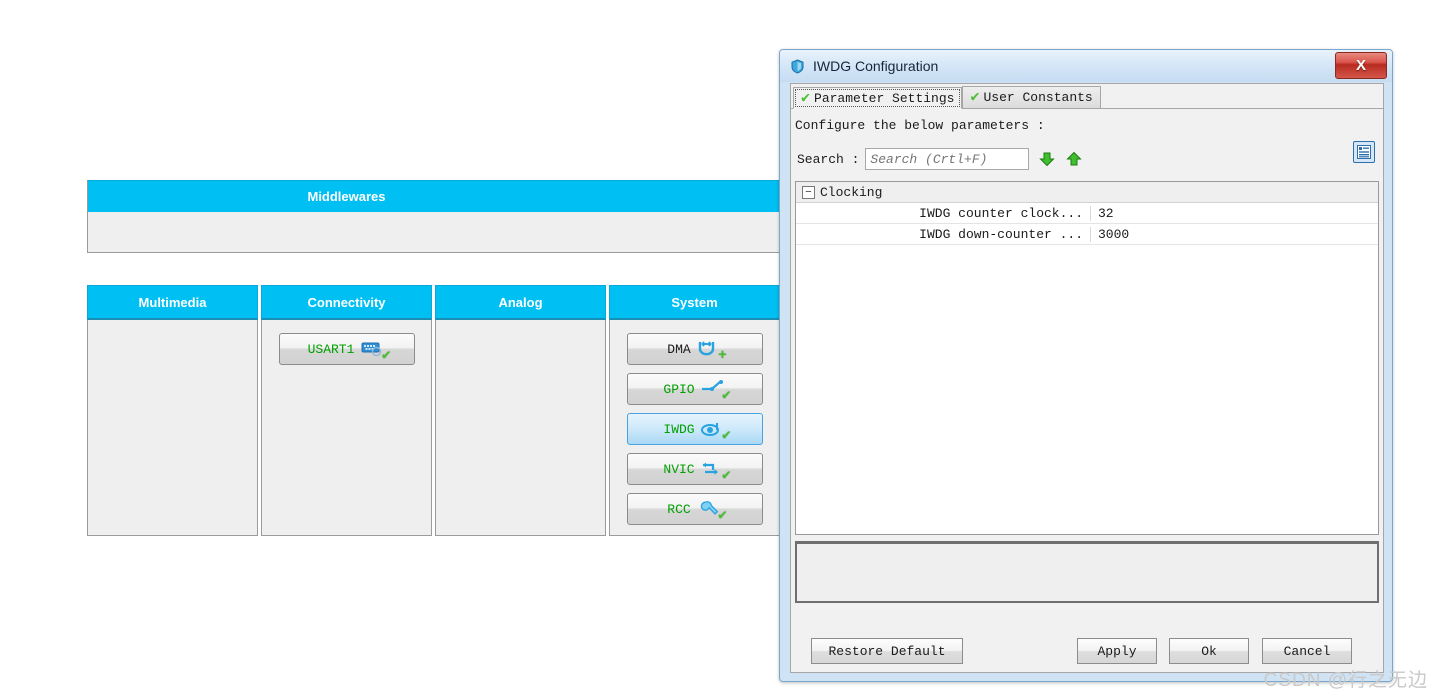  What do you see at coordinates (1038, 97) in the screenshot?
I see `tab-label: User Constants` at bounding box center [1038, 97].